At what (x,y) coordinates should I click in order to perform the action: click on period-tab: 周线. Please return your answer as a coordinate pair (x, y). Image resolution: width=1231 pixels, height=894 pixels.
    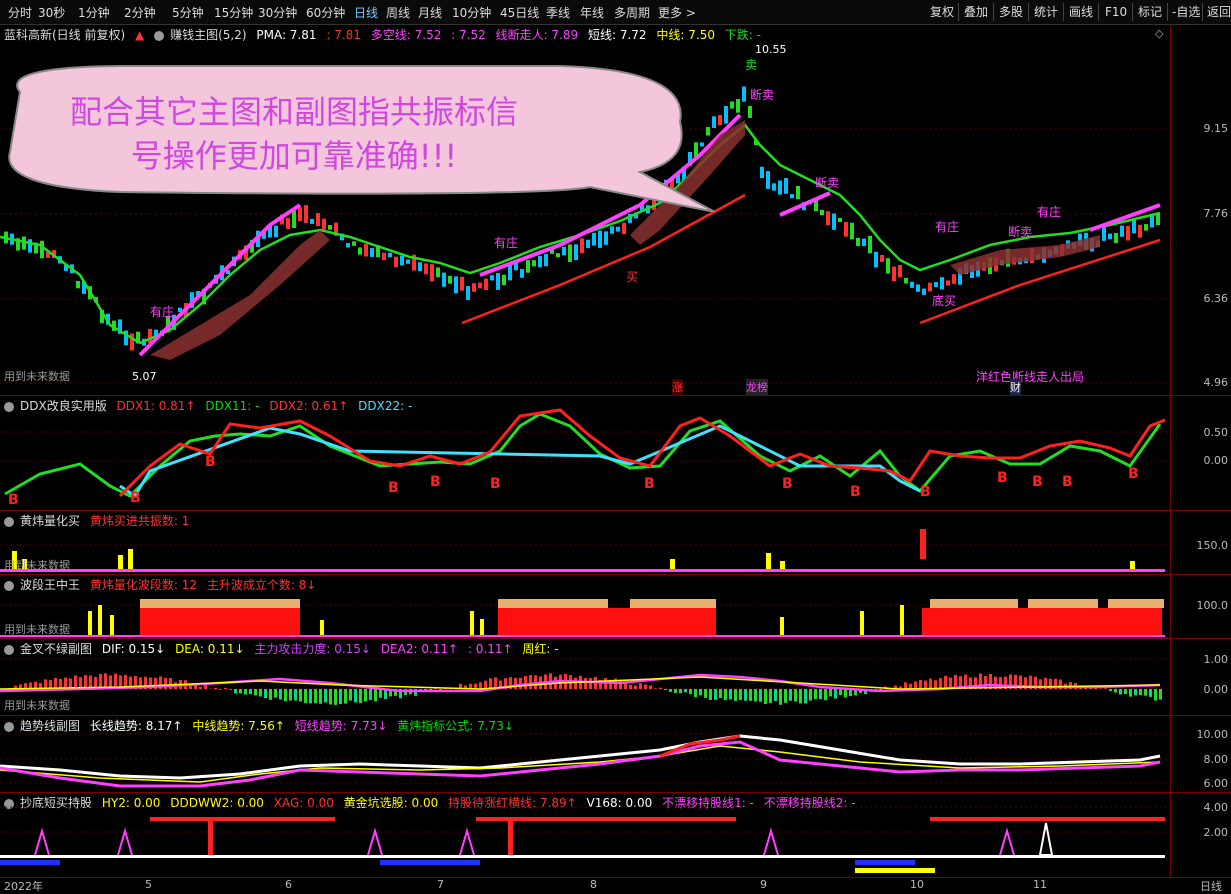
    Looking at the image, I should click on (398, 12).